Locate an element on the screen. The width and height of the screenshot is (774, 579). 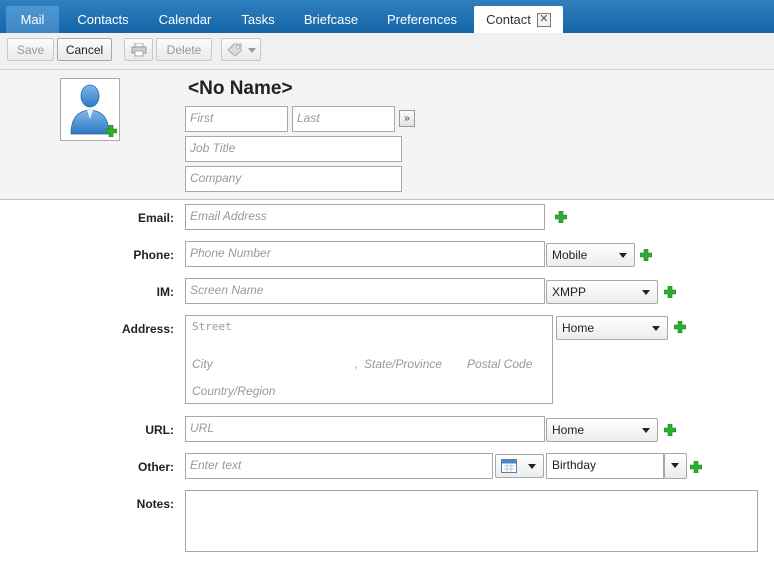
tab-preferences: Preferences is located at coordinates (422, 19).